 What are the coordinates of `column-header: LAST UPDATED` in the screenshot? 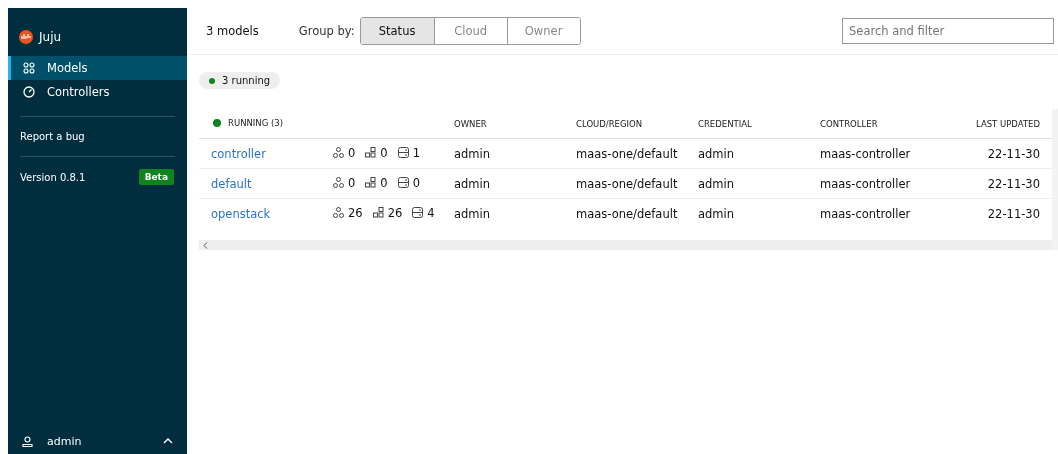 It's located at (991, 124).